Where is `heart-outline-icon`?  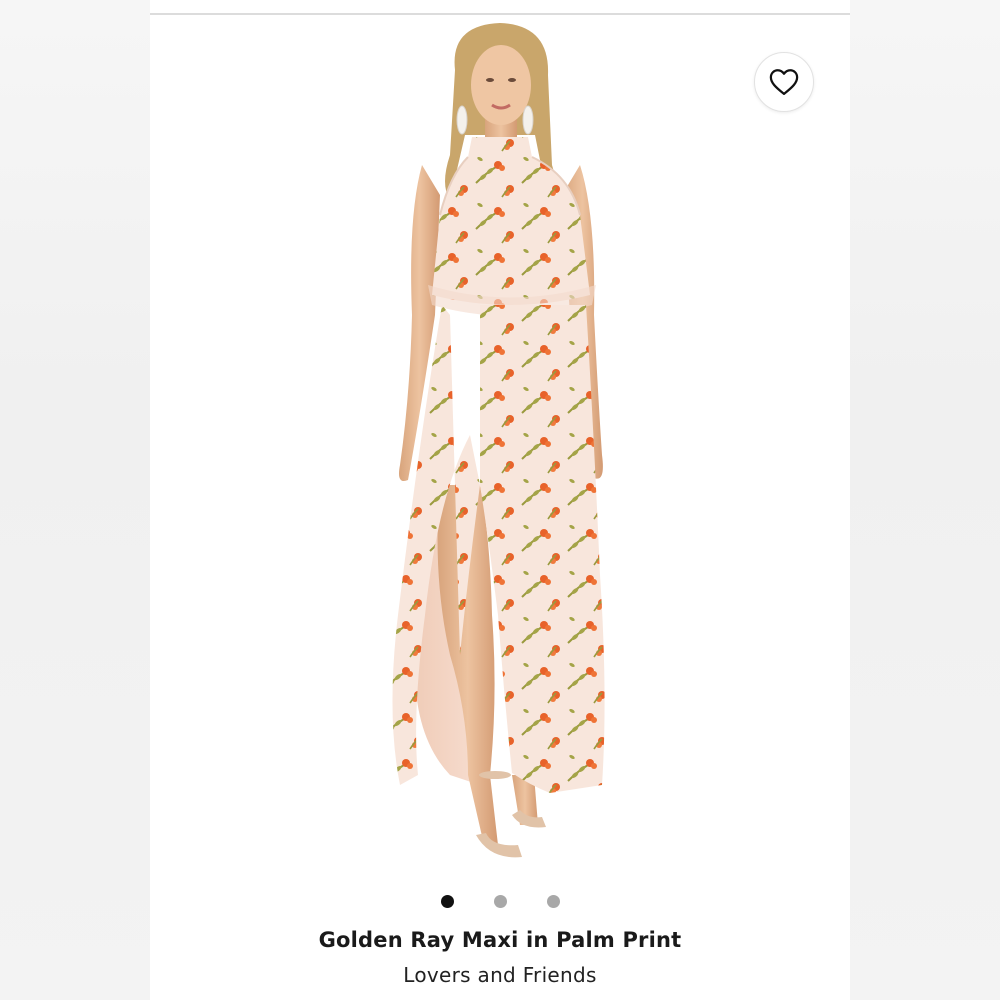
heart-outline-icon is located at coordinates (784, 82).